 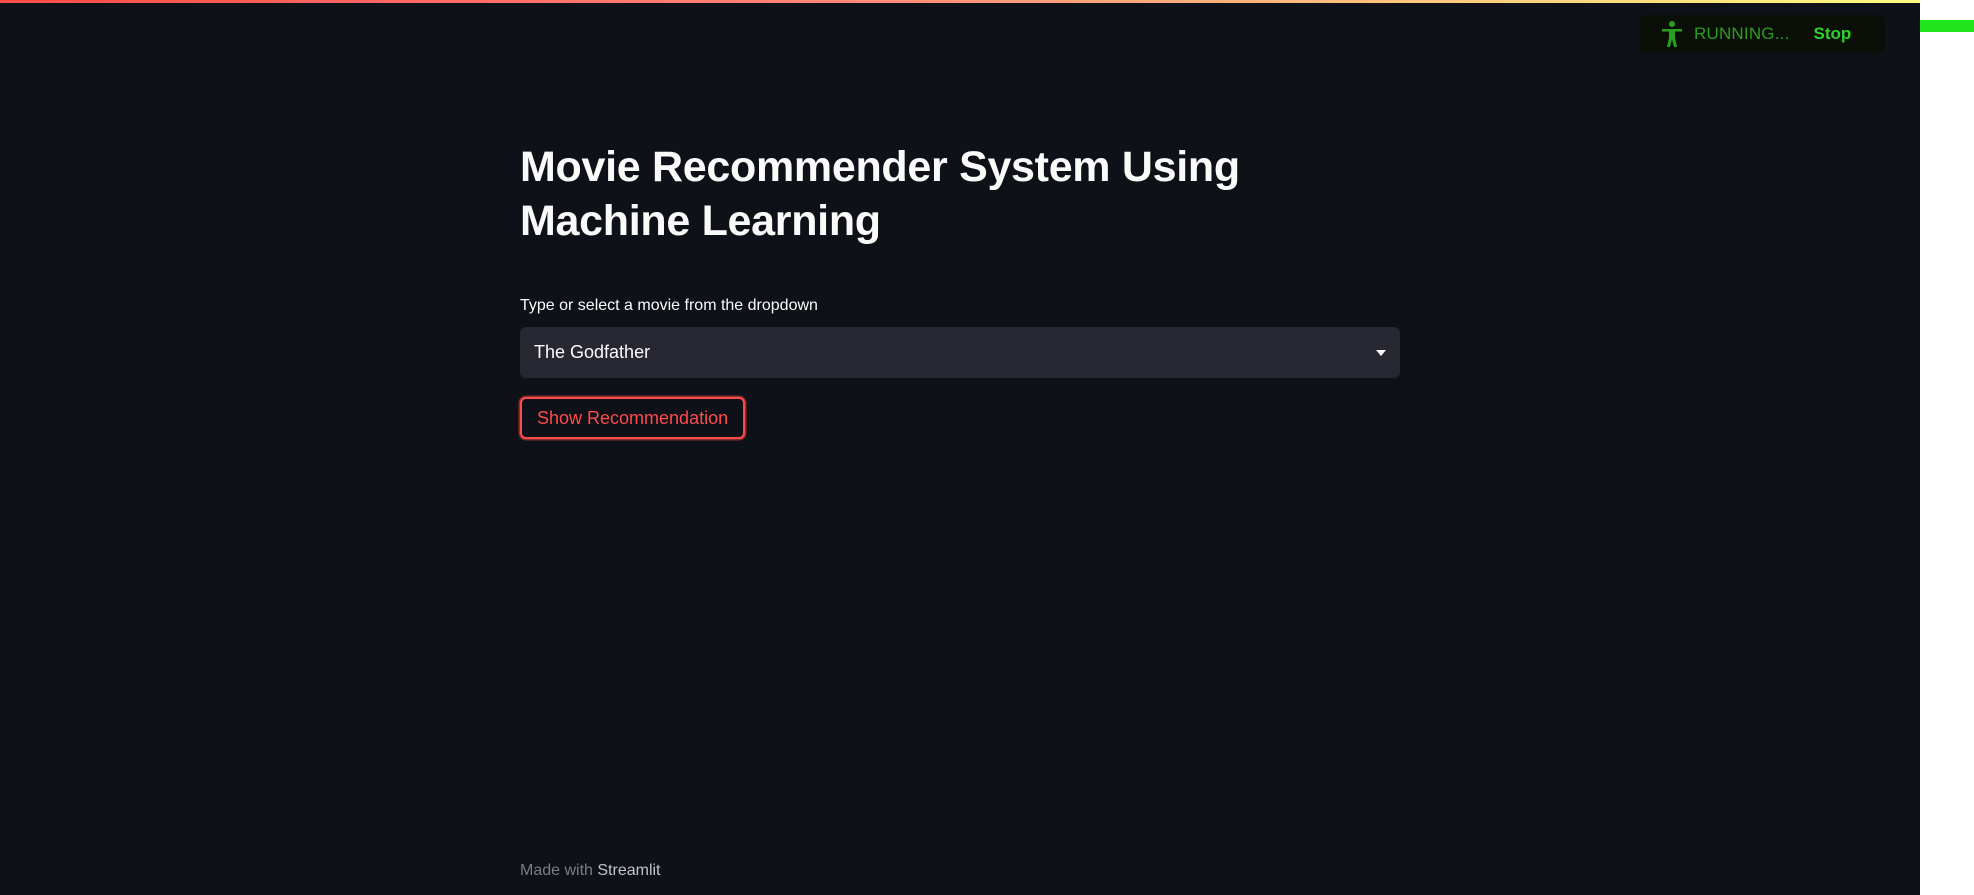 What do you see at coordinates (1381, 352) in the screenshot?
I see `chevron-down-icon` at bounding box center [1381, 352].